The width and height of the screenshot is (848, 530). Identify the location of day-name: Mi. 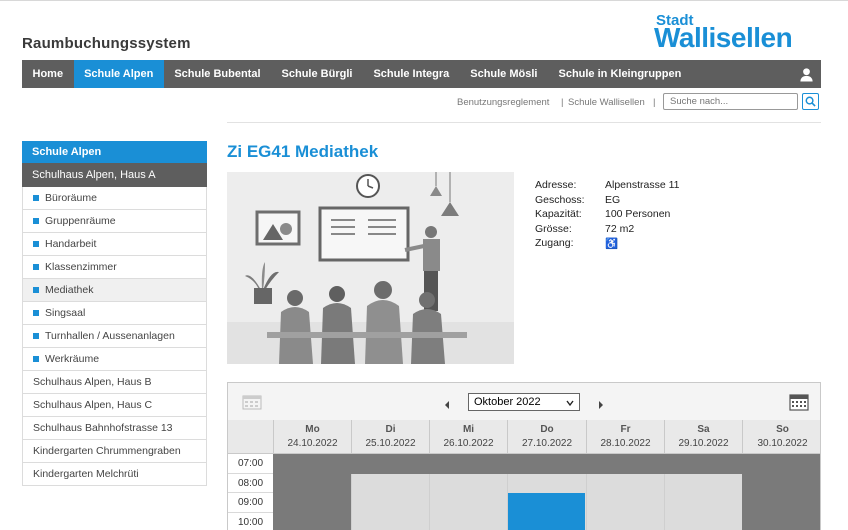
(468, 429).